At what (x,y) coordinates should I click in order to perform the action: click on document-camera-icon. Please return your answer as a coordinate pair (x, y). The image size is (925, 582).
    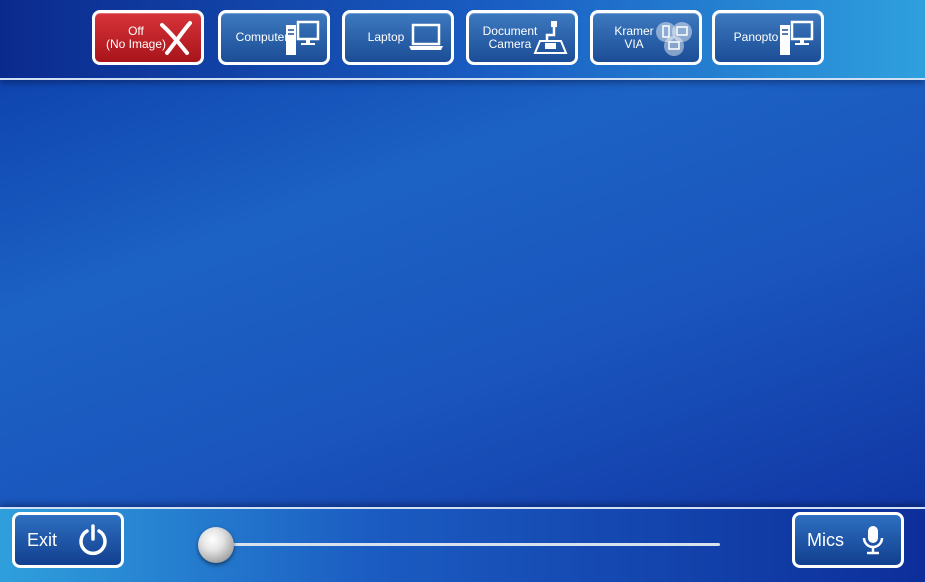
    Looking at the image, I should click on (550, 37).